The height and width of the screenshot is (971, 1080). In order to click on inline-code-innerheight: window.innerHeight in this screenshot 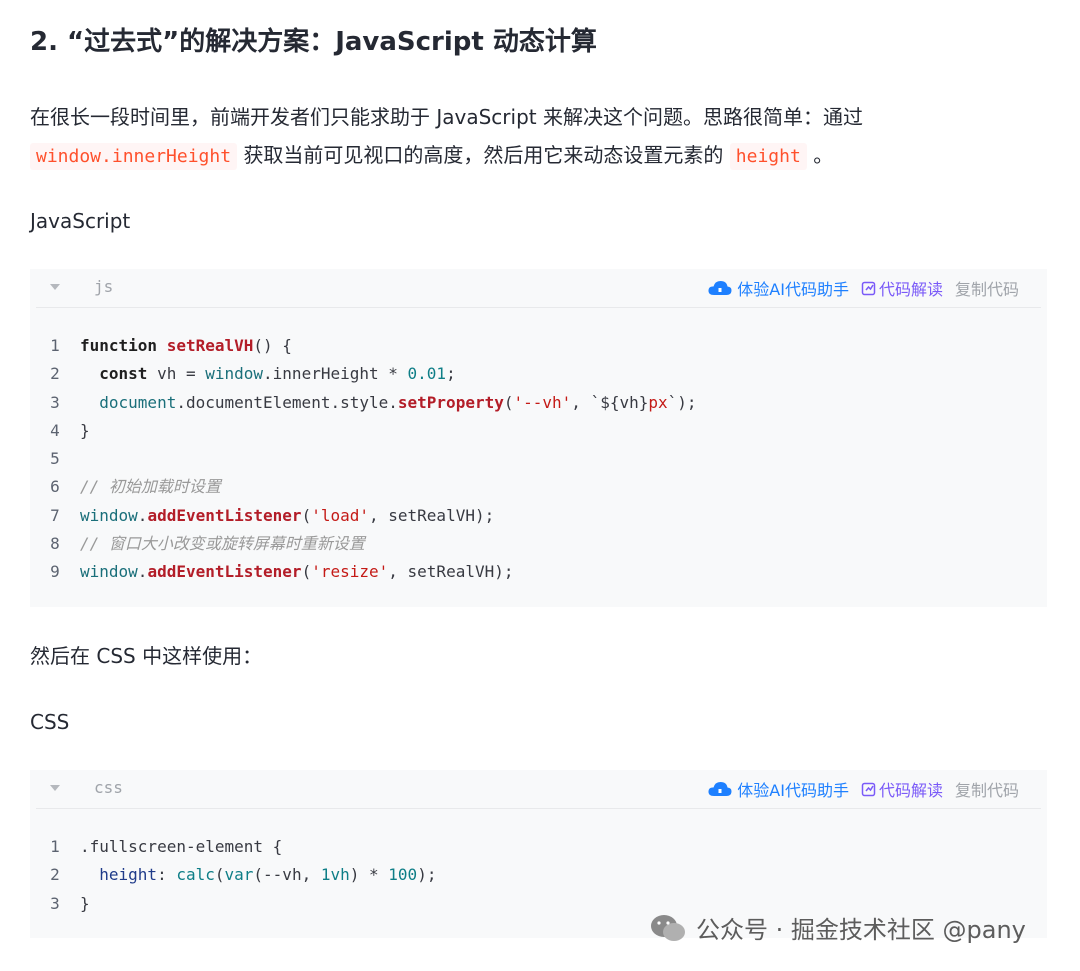, I will do `click(134, 156)`.